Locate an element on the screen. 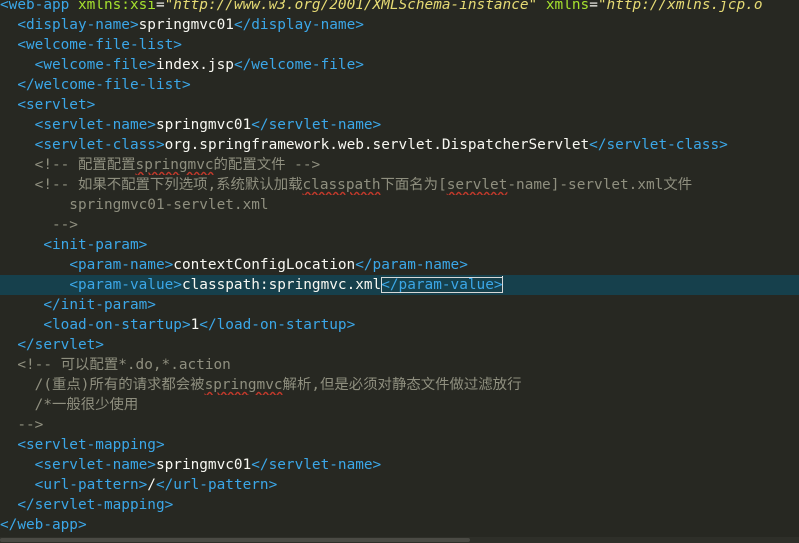 The height and width of the screenshot is (543, 799). xml-tag: <param-value> is located at coordinates (125, 285).